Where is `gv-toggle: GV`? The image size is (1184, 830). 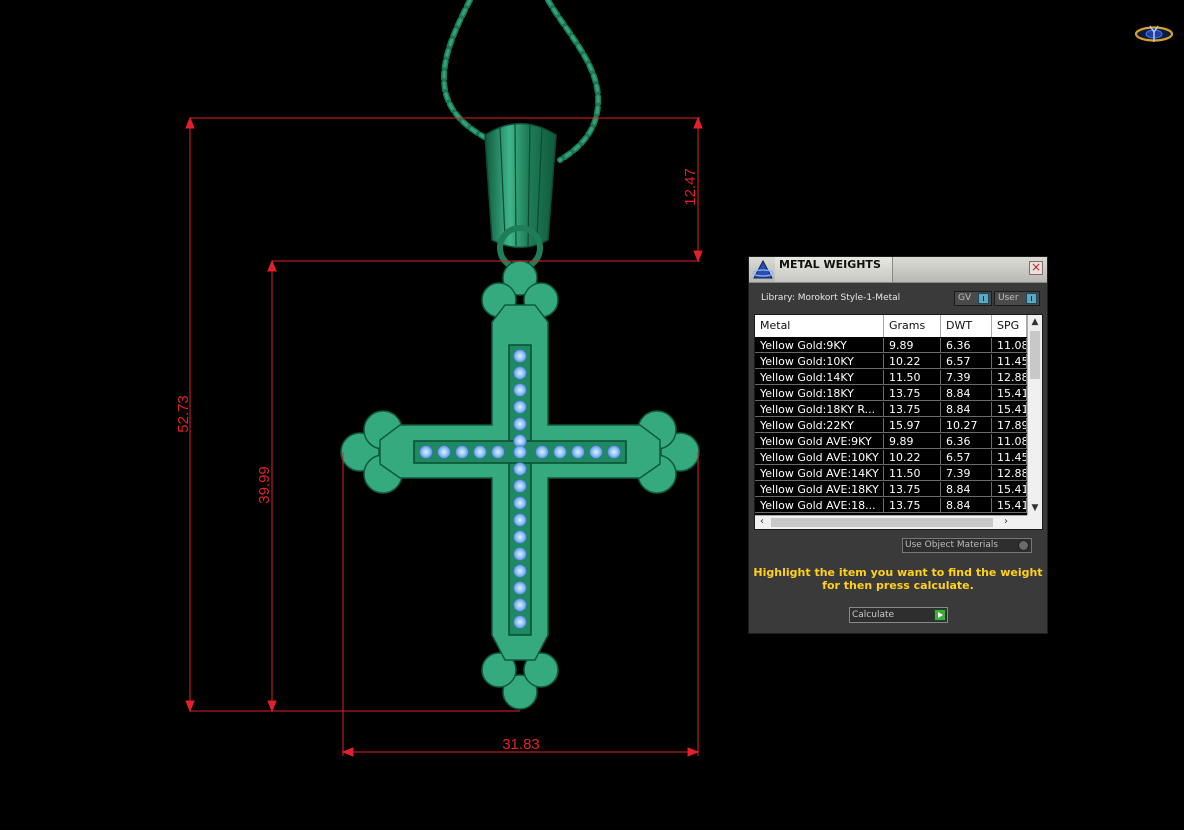 gv-toggle: GV is located at coordinates (973, 298).